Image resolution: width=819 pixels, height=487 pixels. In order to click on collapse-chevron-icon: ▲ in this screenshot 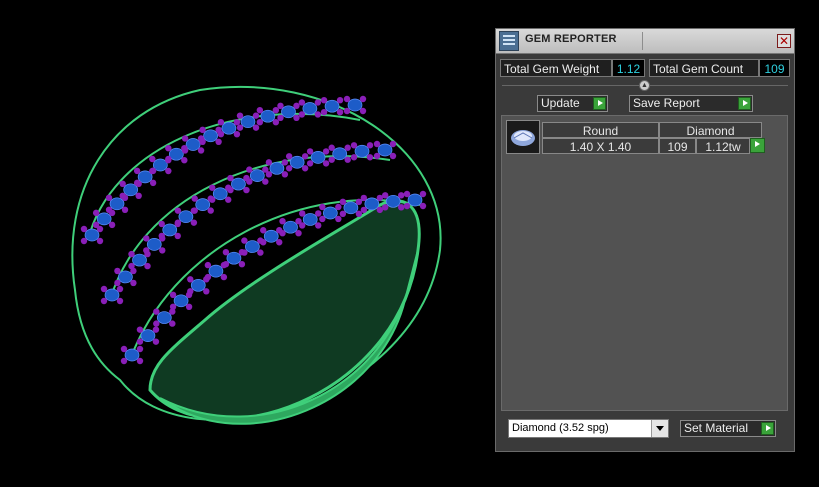, I will do `click(644, 85)`.